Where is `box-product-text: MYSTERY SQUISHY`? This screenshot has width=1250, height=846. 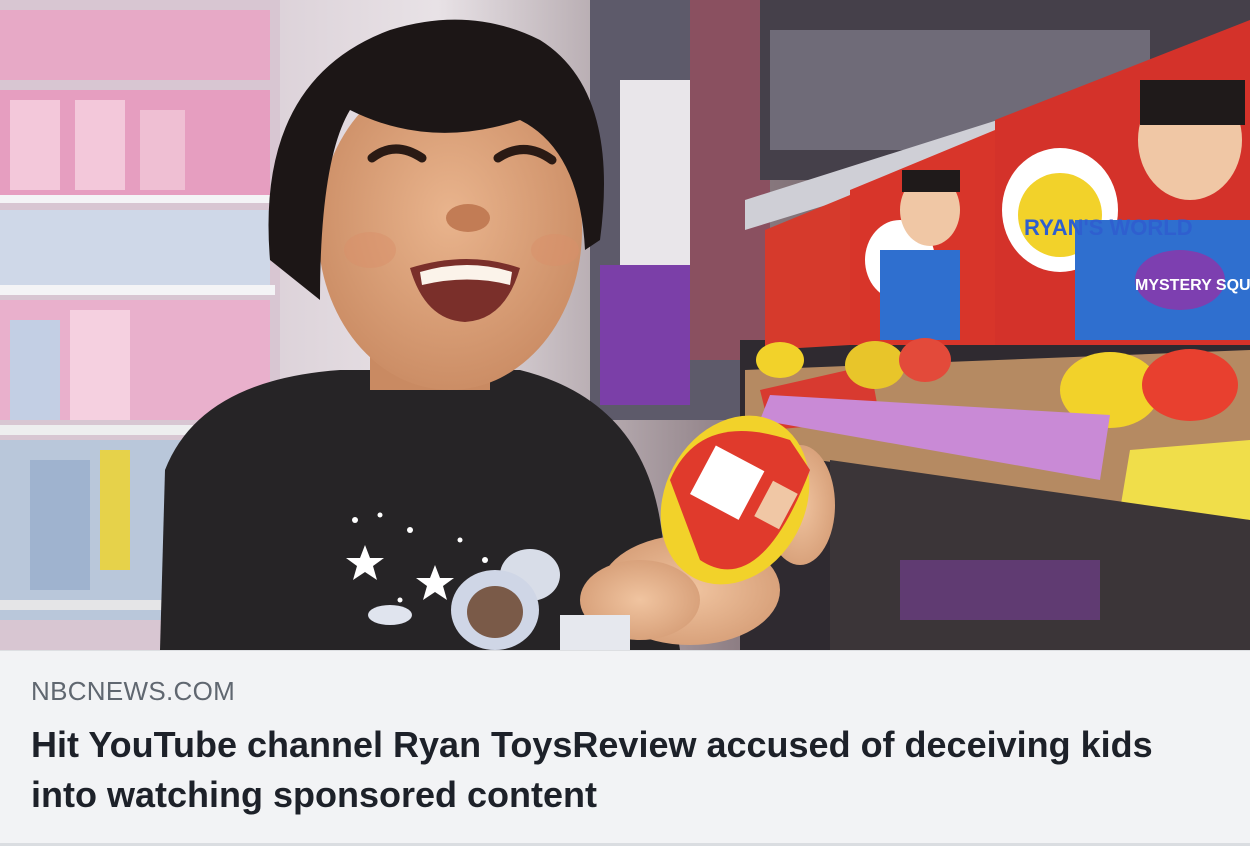
box-product-text: MYSTERY SQUISHY is located at coordinates (1192, 285).